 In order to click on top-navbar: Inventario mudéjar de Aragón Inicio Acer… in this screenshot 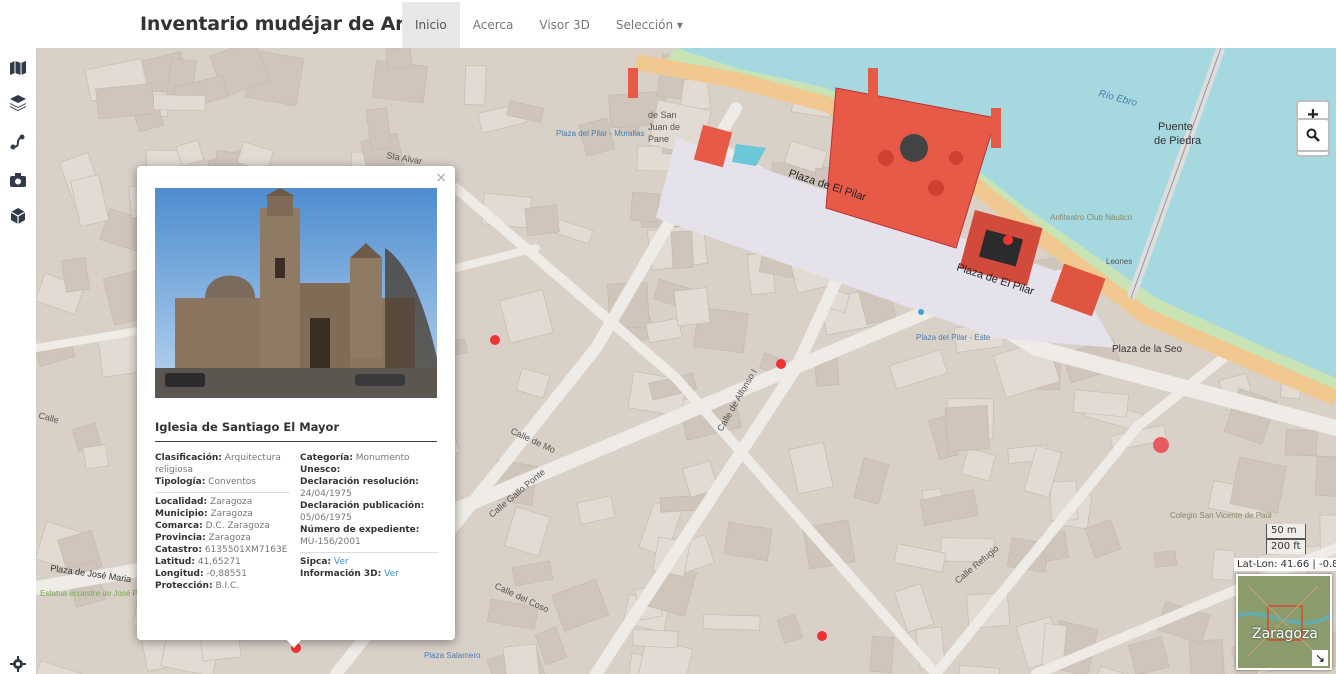, I will do `click(668, 24)`.